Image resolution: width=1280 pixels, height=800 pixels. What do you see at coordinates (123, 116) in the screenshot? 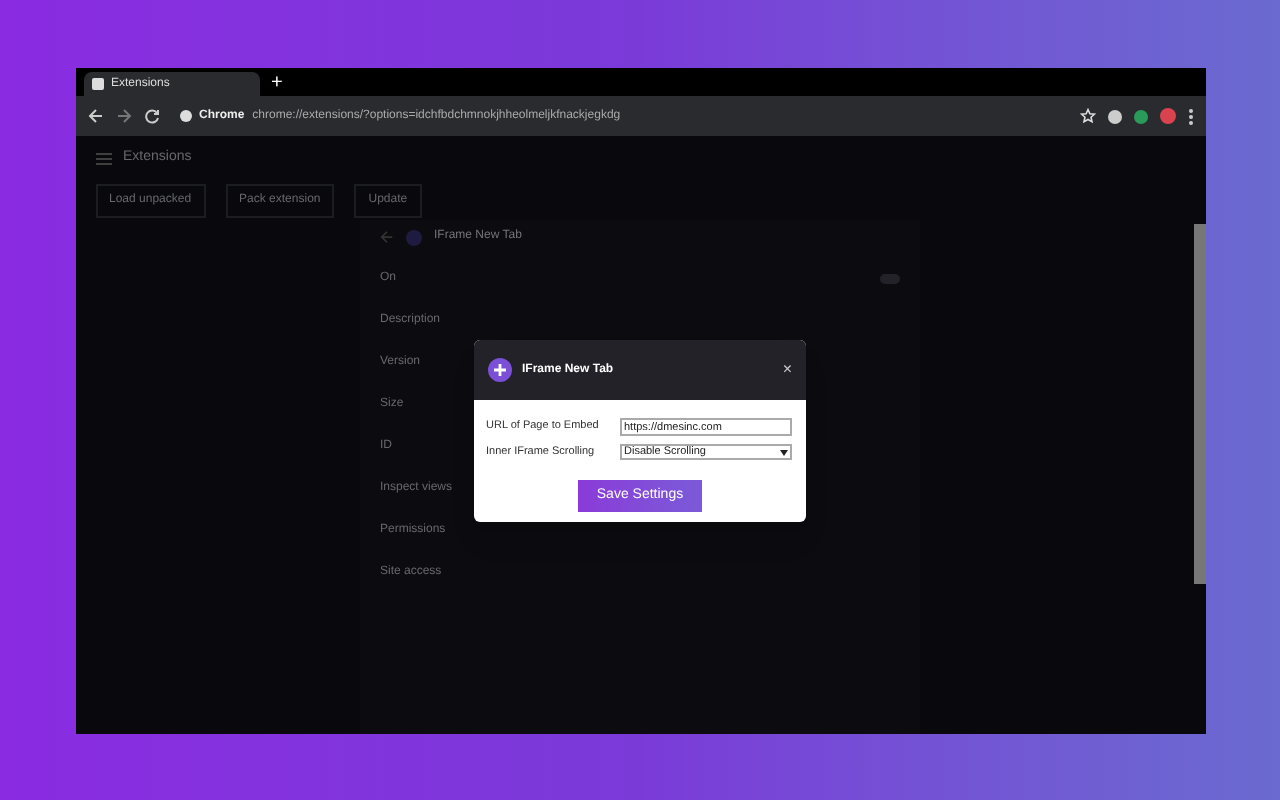
I see `forward-icon` at bounding box center [123, 116].